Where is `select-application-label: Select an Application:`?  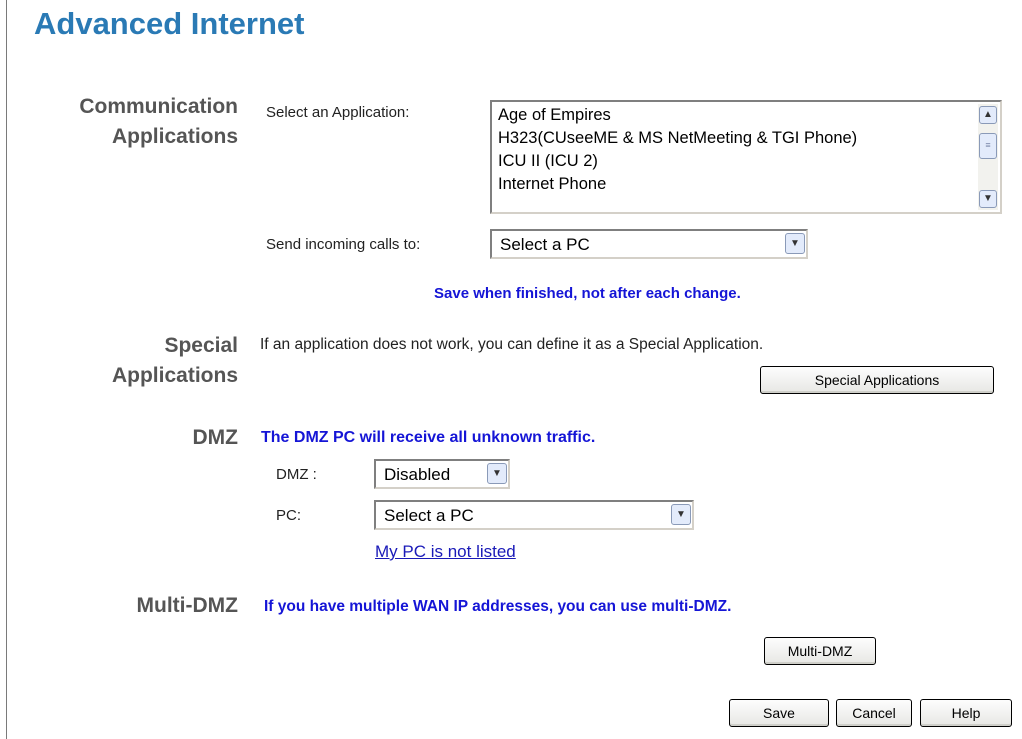
select-application-label: Select an Application: is located at coordinates (338, 112).